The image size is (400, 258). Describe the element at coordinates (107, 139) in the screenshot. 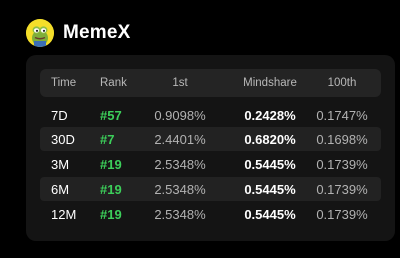

I see `cell-rank: #7` at that location.